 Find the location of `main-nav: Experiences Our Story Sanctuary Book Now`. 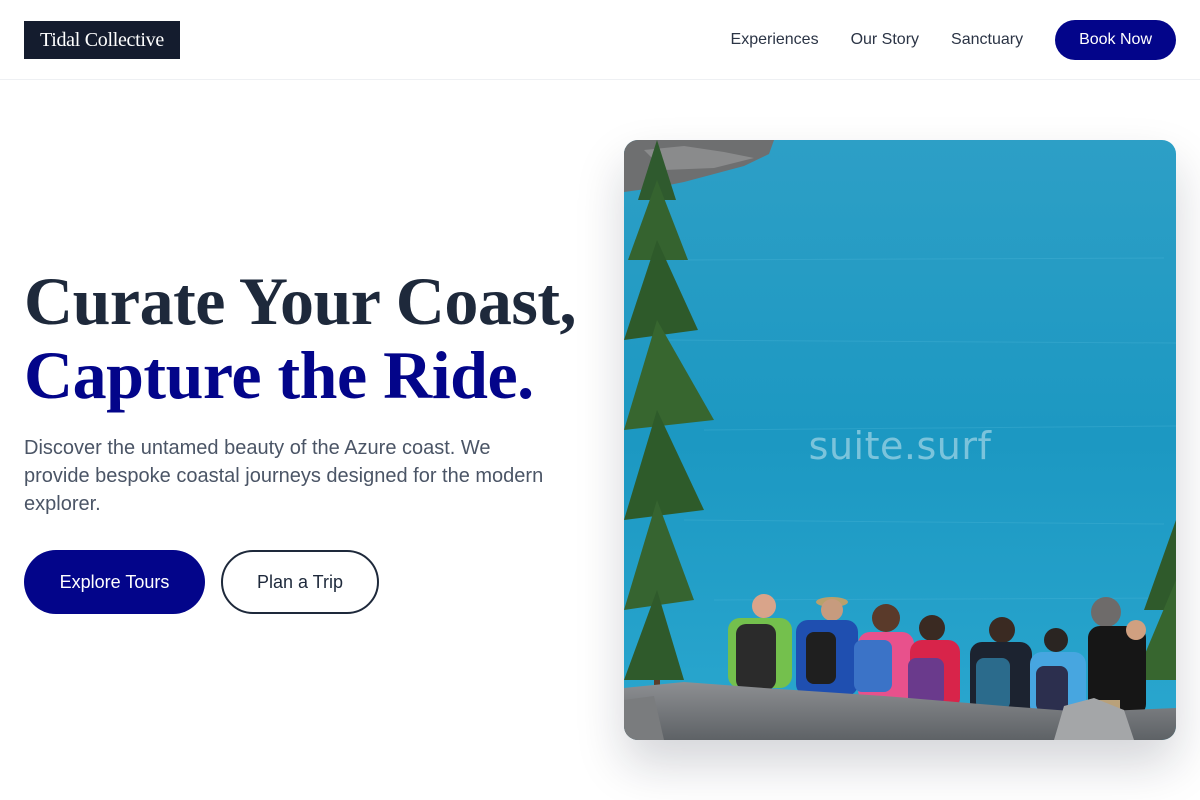

main-nav: Experiences Our Story Sanctuary Book Now is located at coordinates (953, 40).